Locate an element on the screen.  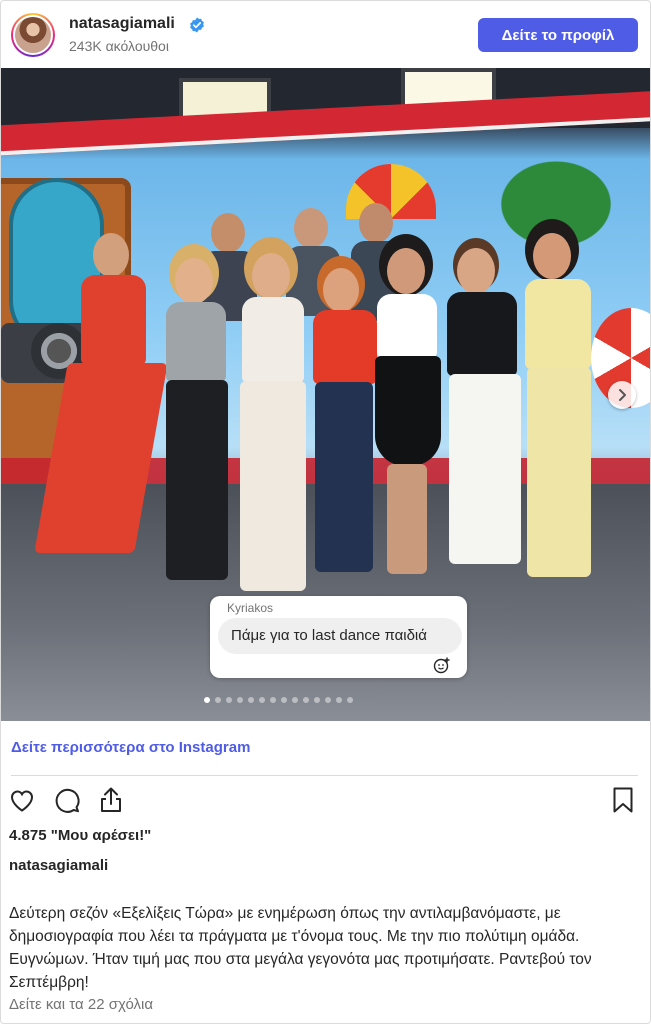
avatar is located at coordinates (33, 35).